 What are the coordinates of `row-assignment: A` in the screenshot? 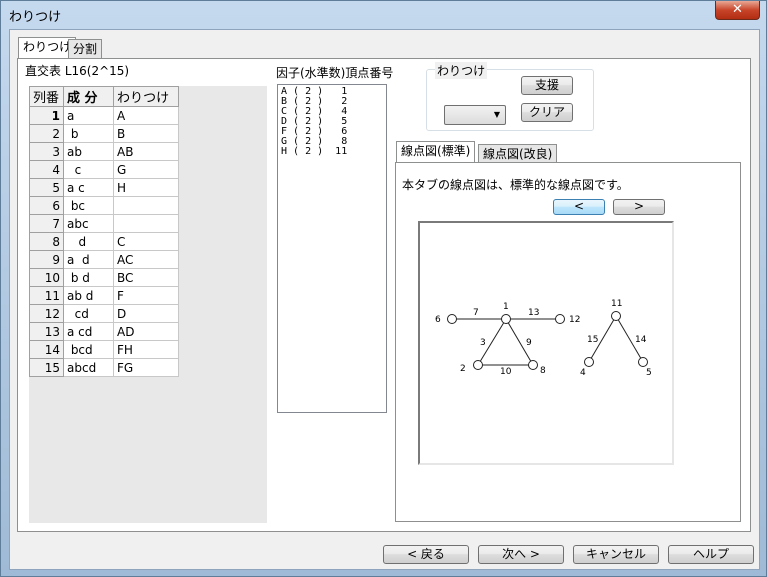 It's located at (146, 115).